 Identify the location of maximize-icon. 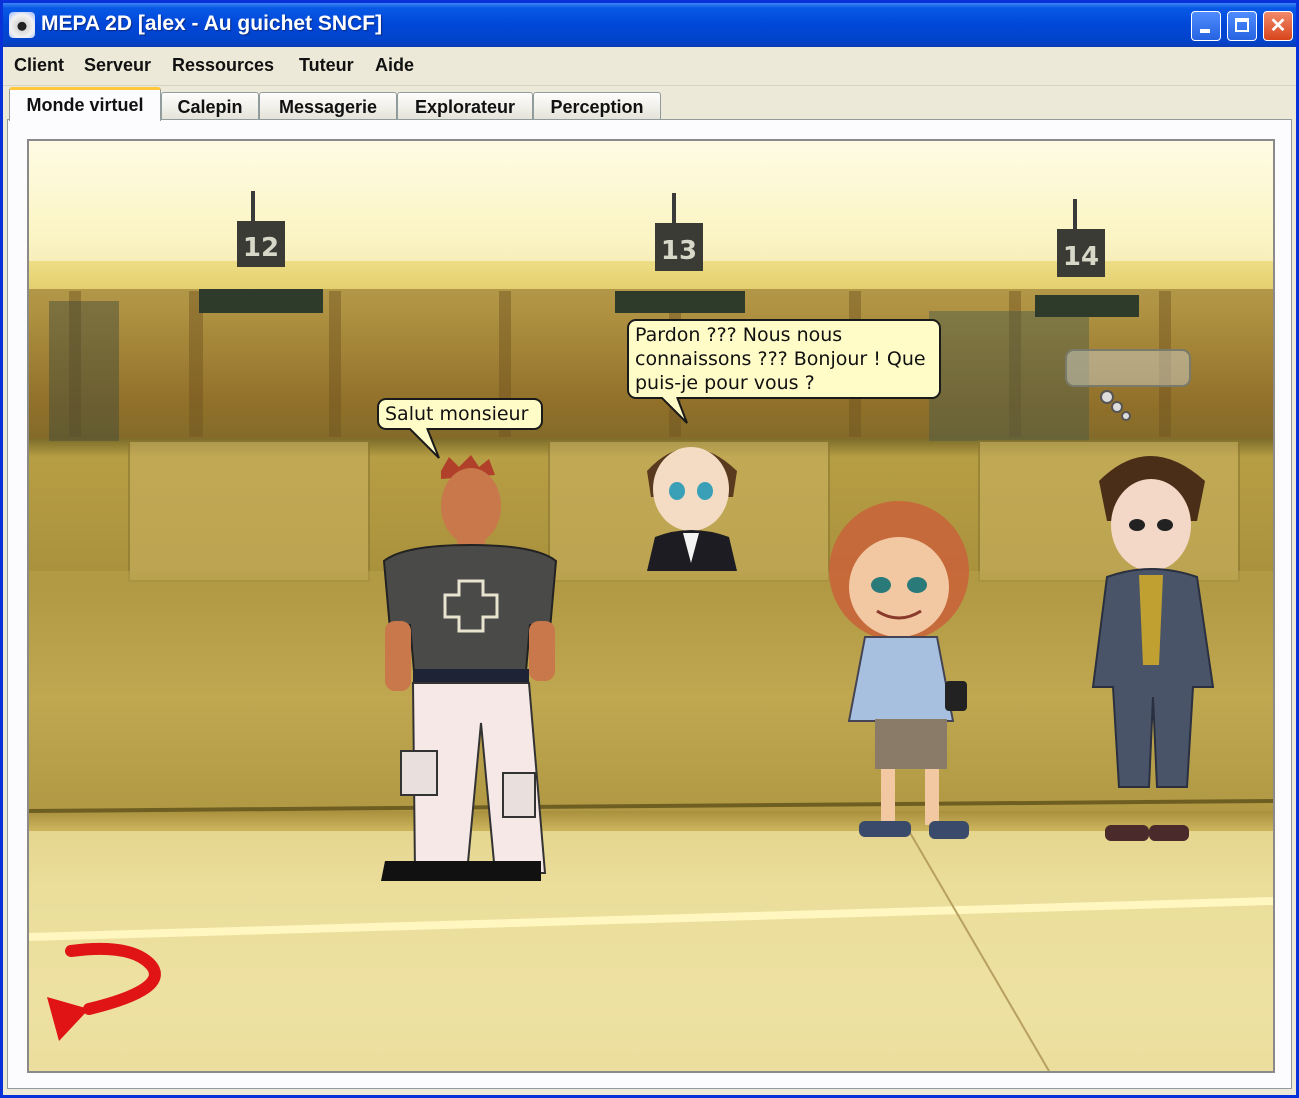
(1242, 25).